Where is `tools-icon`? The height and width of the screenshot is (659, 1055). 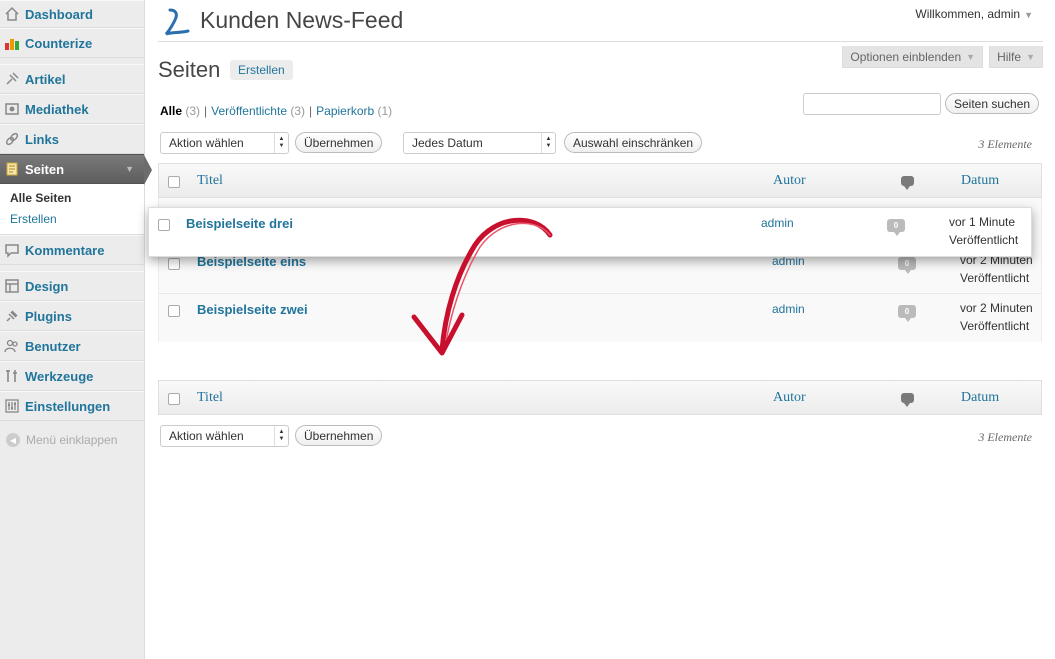
tools-icon is located at coordinates (12, 376).